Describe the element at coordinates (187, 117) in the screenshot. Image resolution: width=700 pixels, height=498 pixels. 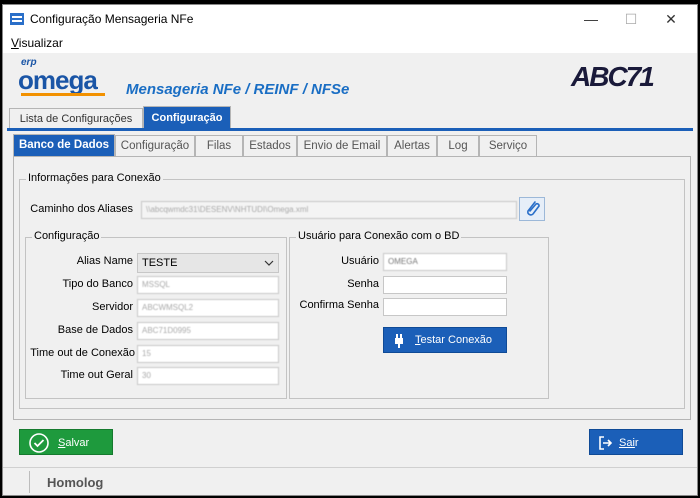
I see `tab-configuracao: Configuração` at that location.